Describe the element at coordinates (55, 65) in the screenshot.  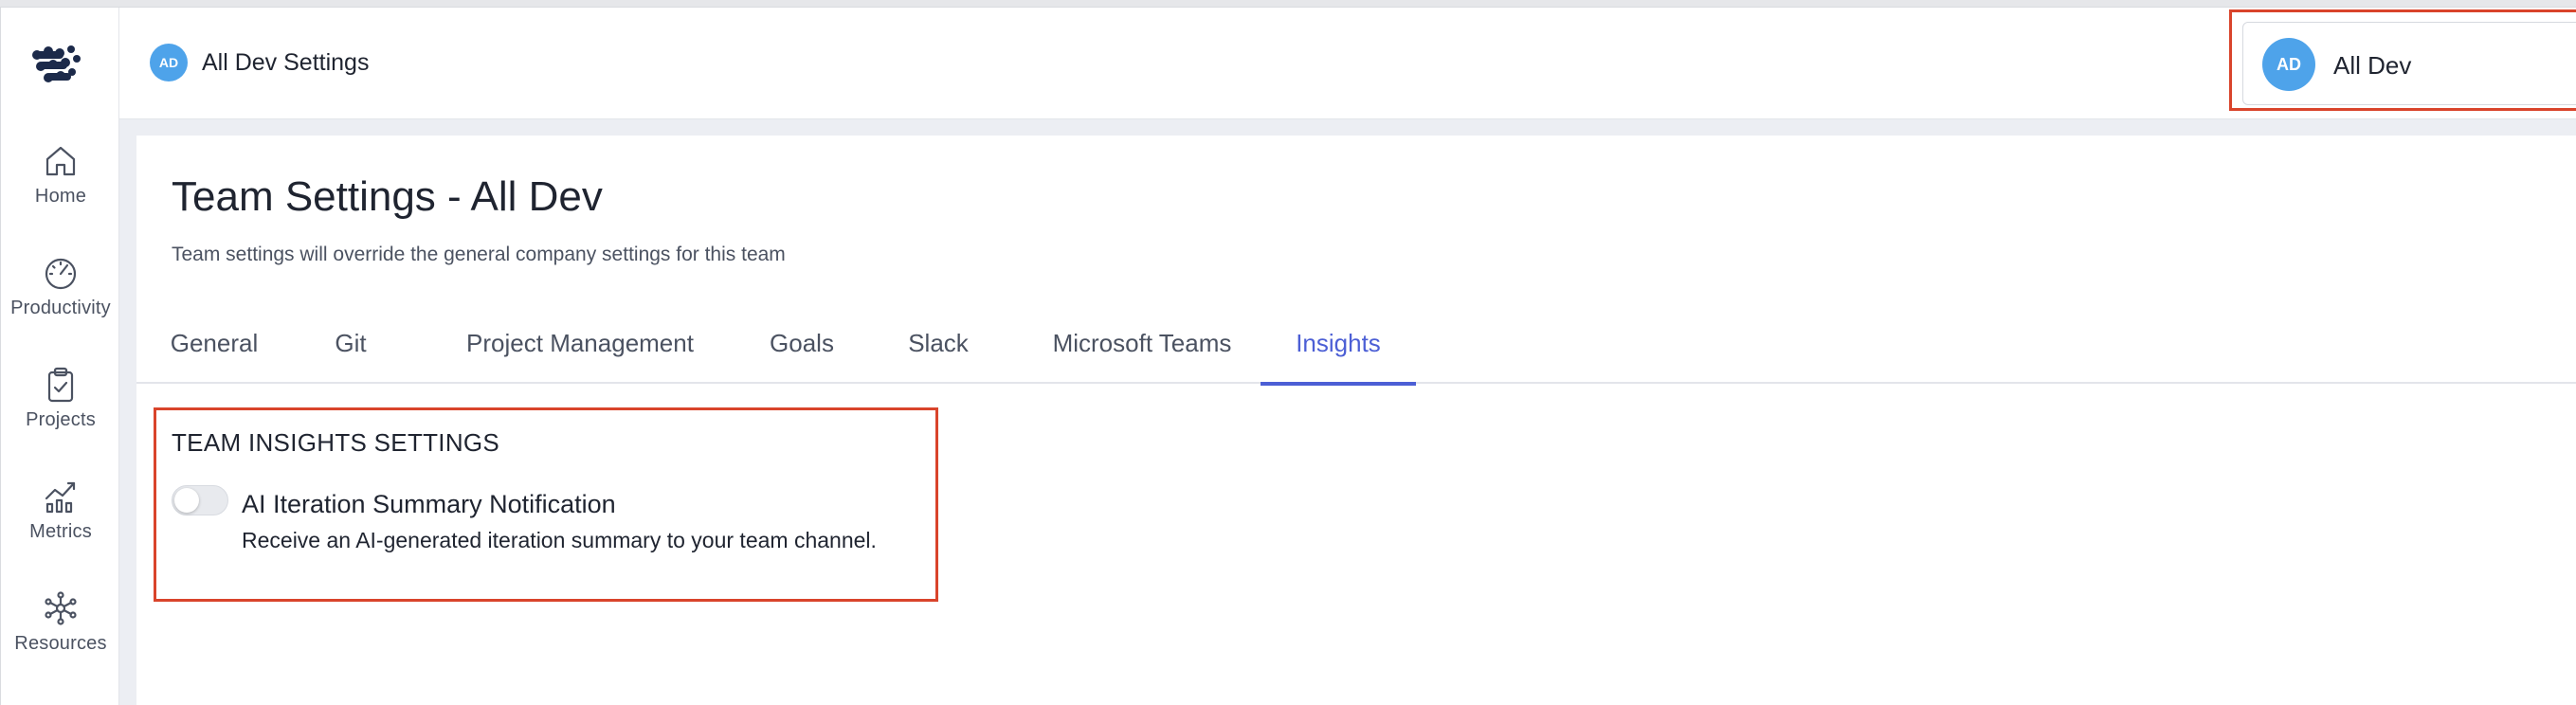
I see `brand-logo` at that location.